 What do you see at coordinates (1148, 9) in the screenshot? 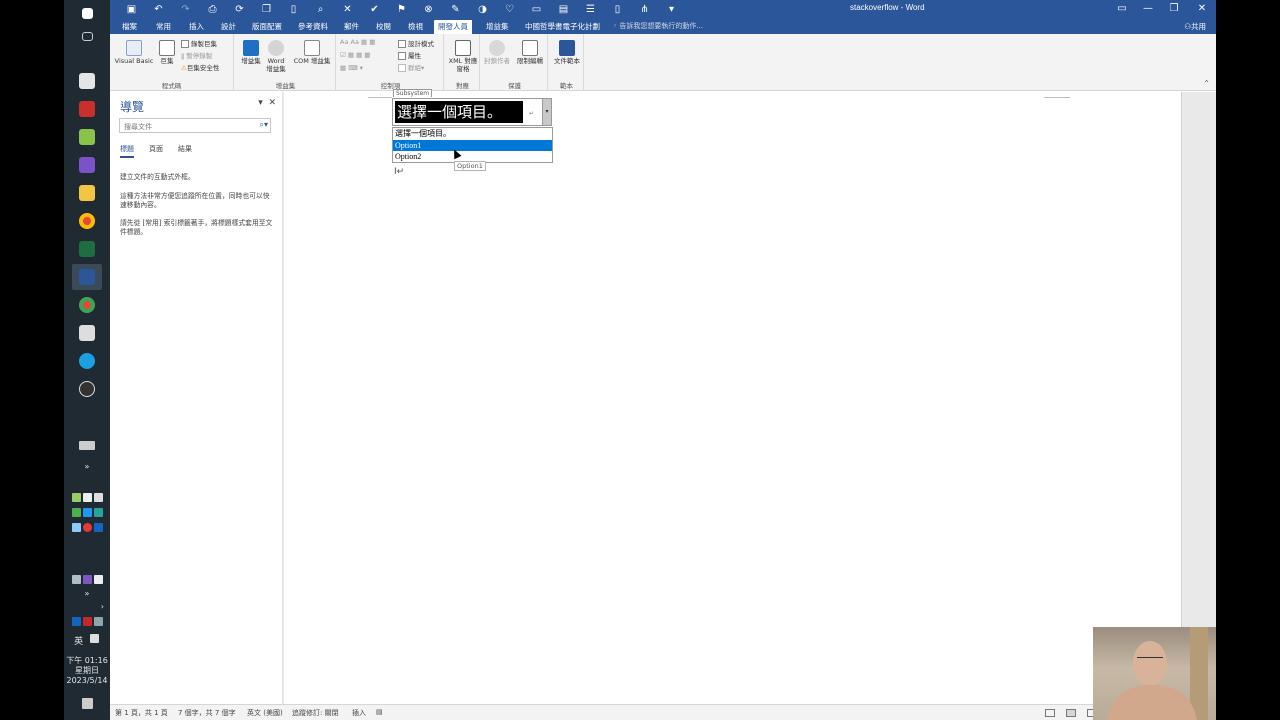
I see `minimize-button: —` at bounding box center [1148, 9].